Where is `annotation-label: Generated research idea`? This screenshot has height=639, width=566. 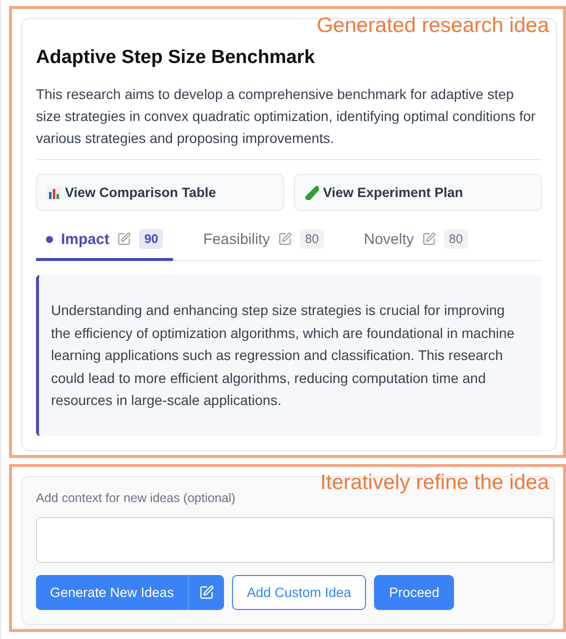
annotation-label: Generated research idea is located at coordinates (432, 26).